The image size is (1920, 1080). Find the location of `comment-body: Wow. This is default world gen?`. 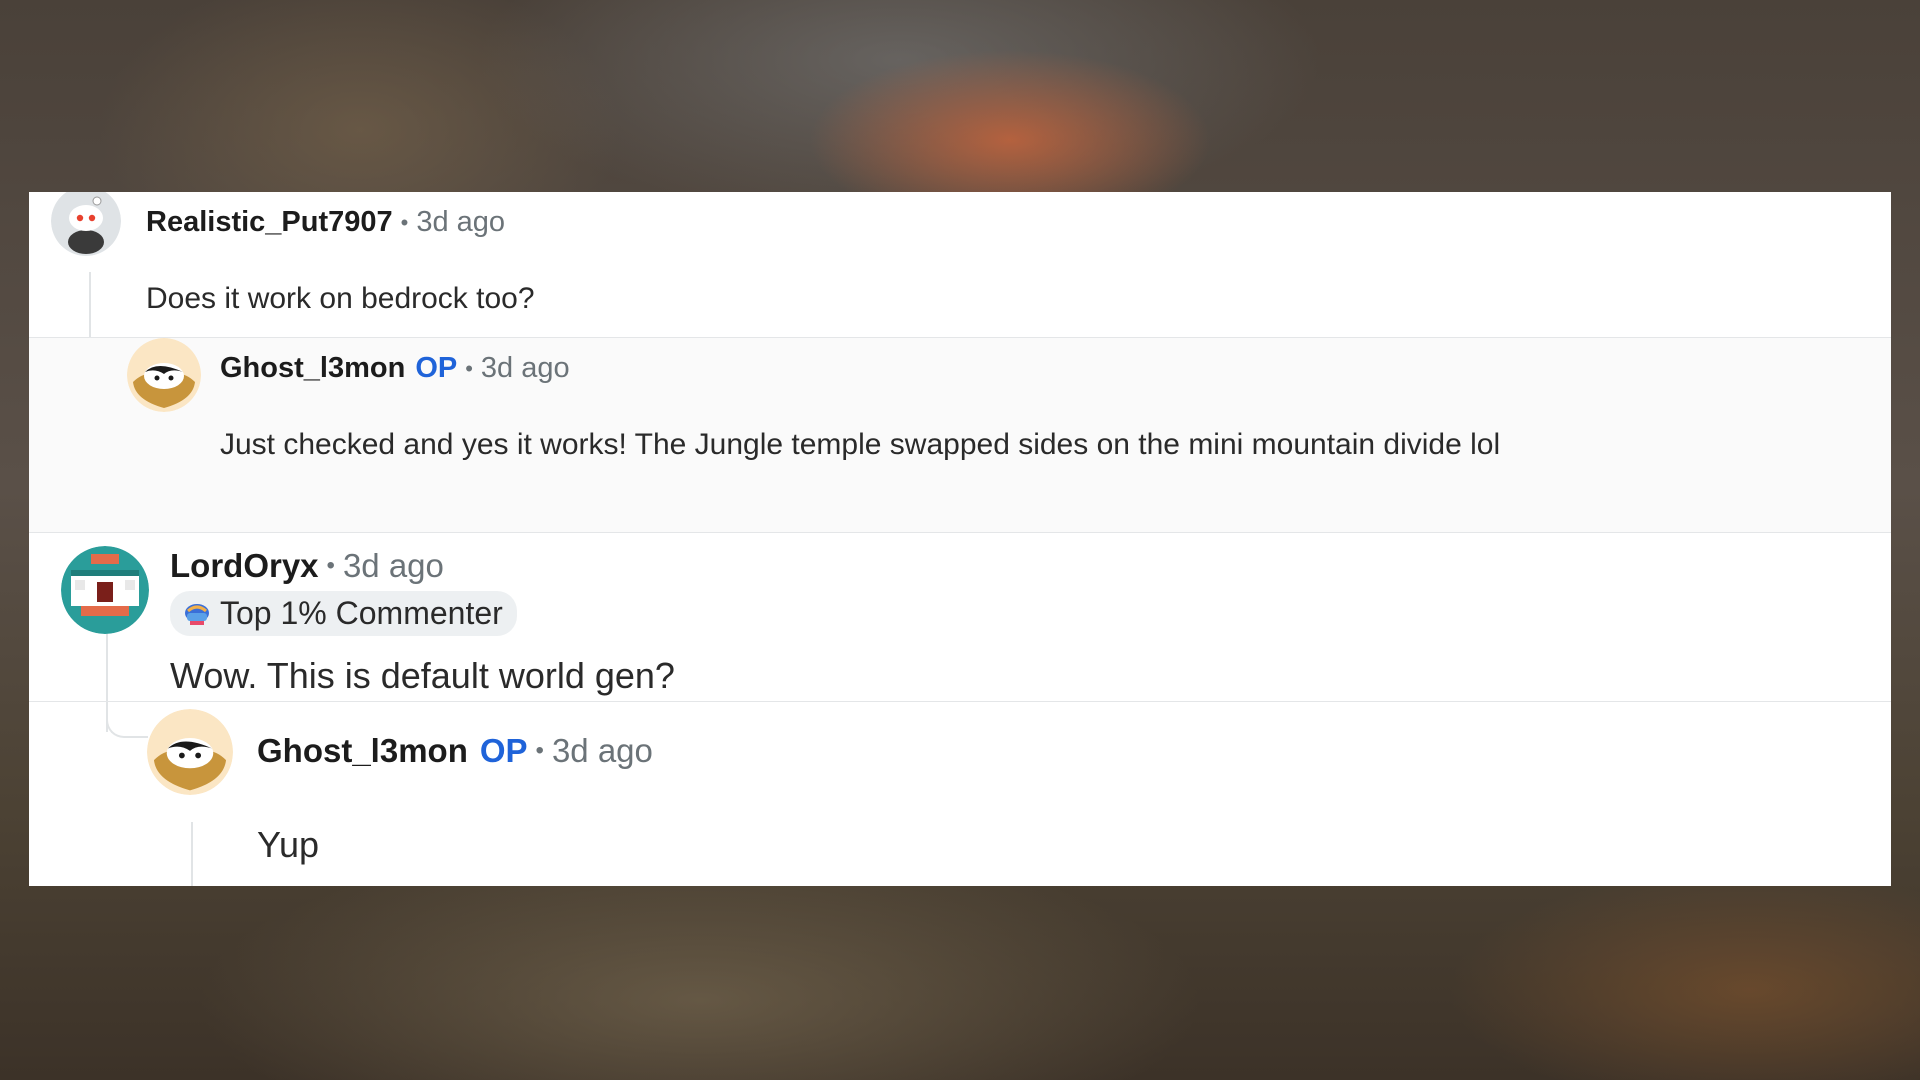

comment-body: Wow. This is default world gen? is located at coordinates (422, 675).